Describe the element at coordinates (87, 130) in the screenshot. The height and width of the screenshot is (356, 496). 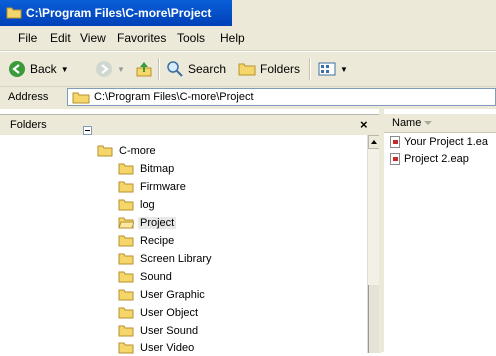
I see `collapse-toggle` at that location.